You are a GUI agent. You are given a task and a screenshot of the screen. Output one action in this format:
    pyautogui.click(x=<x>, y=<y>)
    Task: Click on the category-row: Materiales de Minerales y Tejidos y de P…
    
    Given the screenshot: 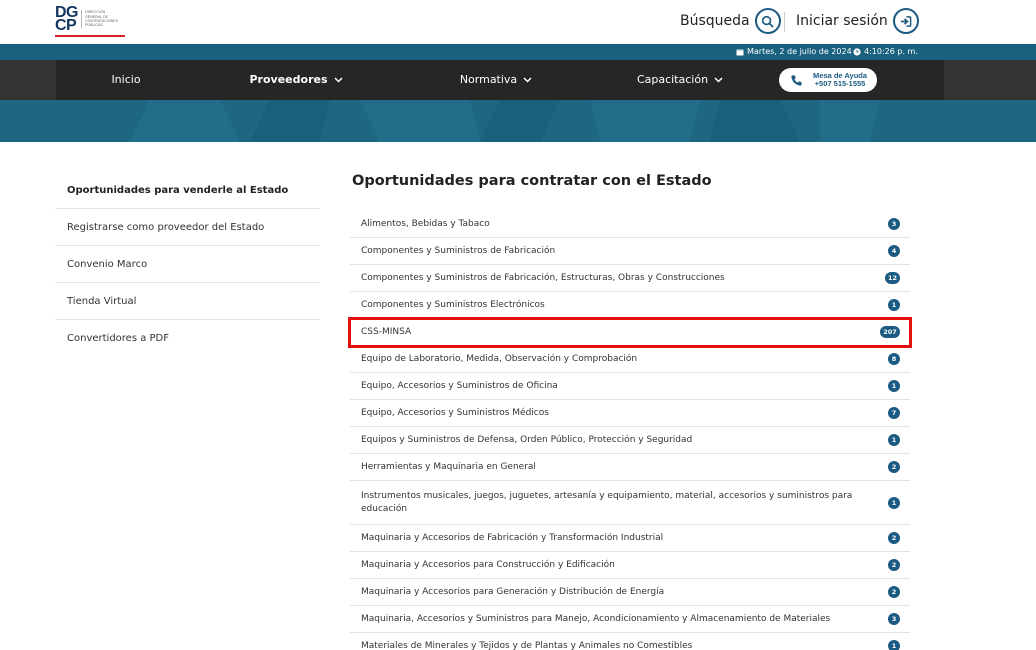 What is the action you would take?
    pyautogui.click(x=630, y=641)
    